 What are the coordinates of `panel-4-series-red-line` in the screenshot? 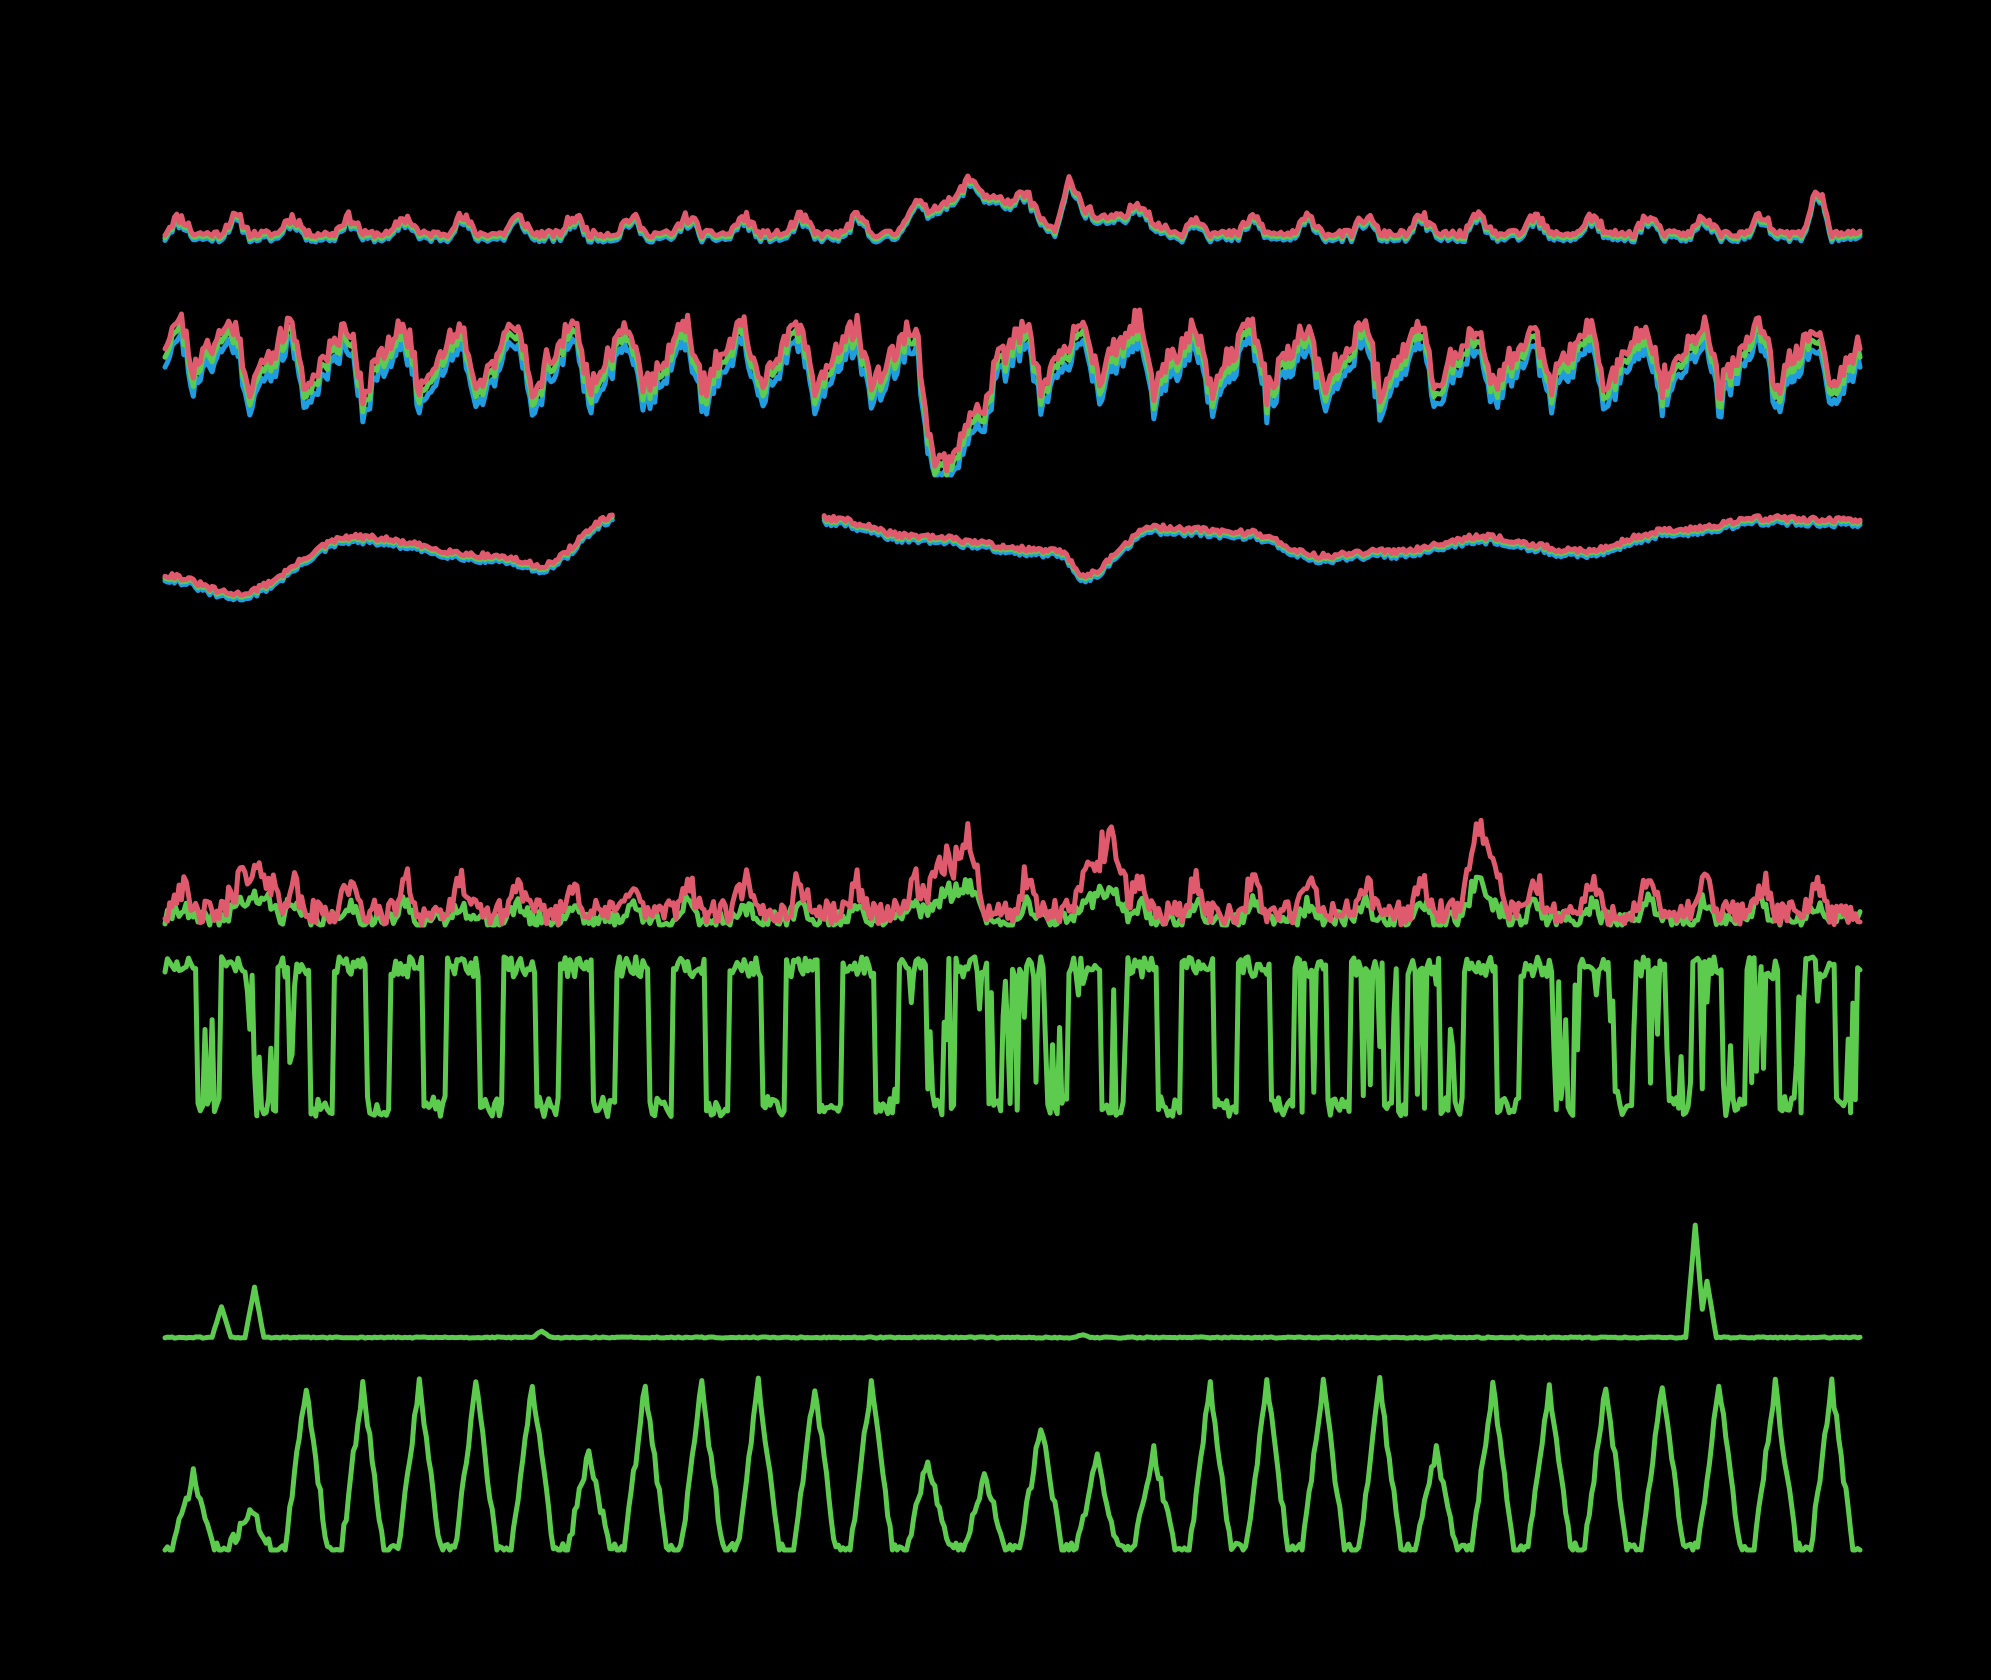 It's located at (1012, 872).